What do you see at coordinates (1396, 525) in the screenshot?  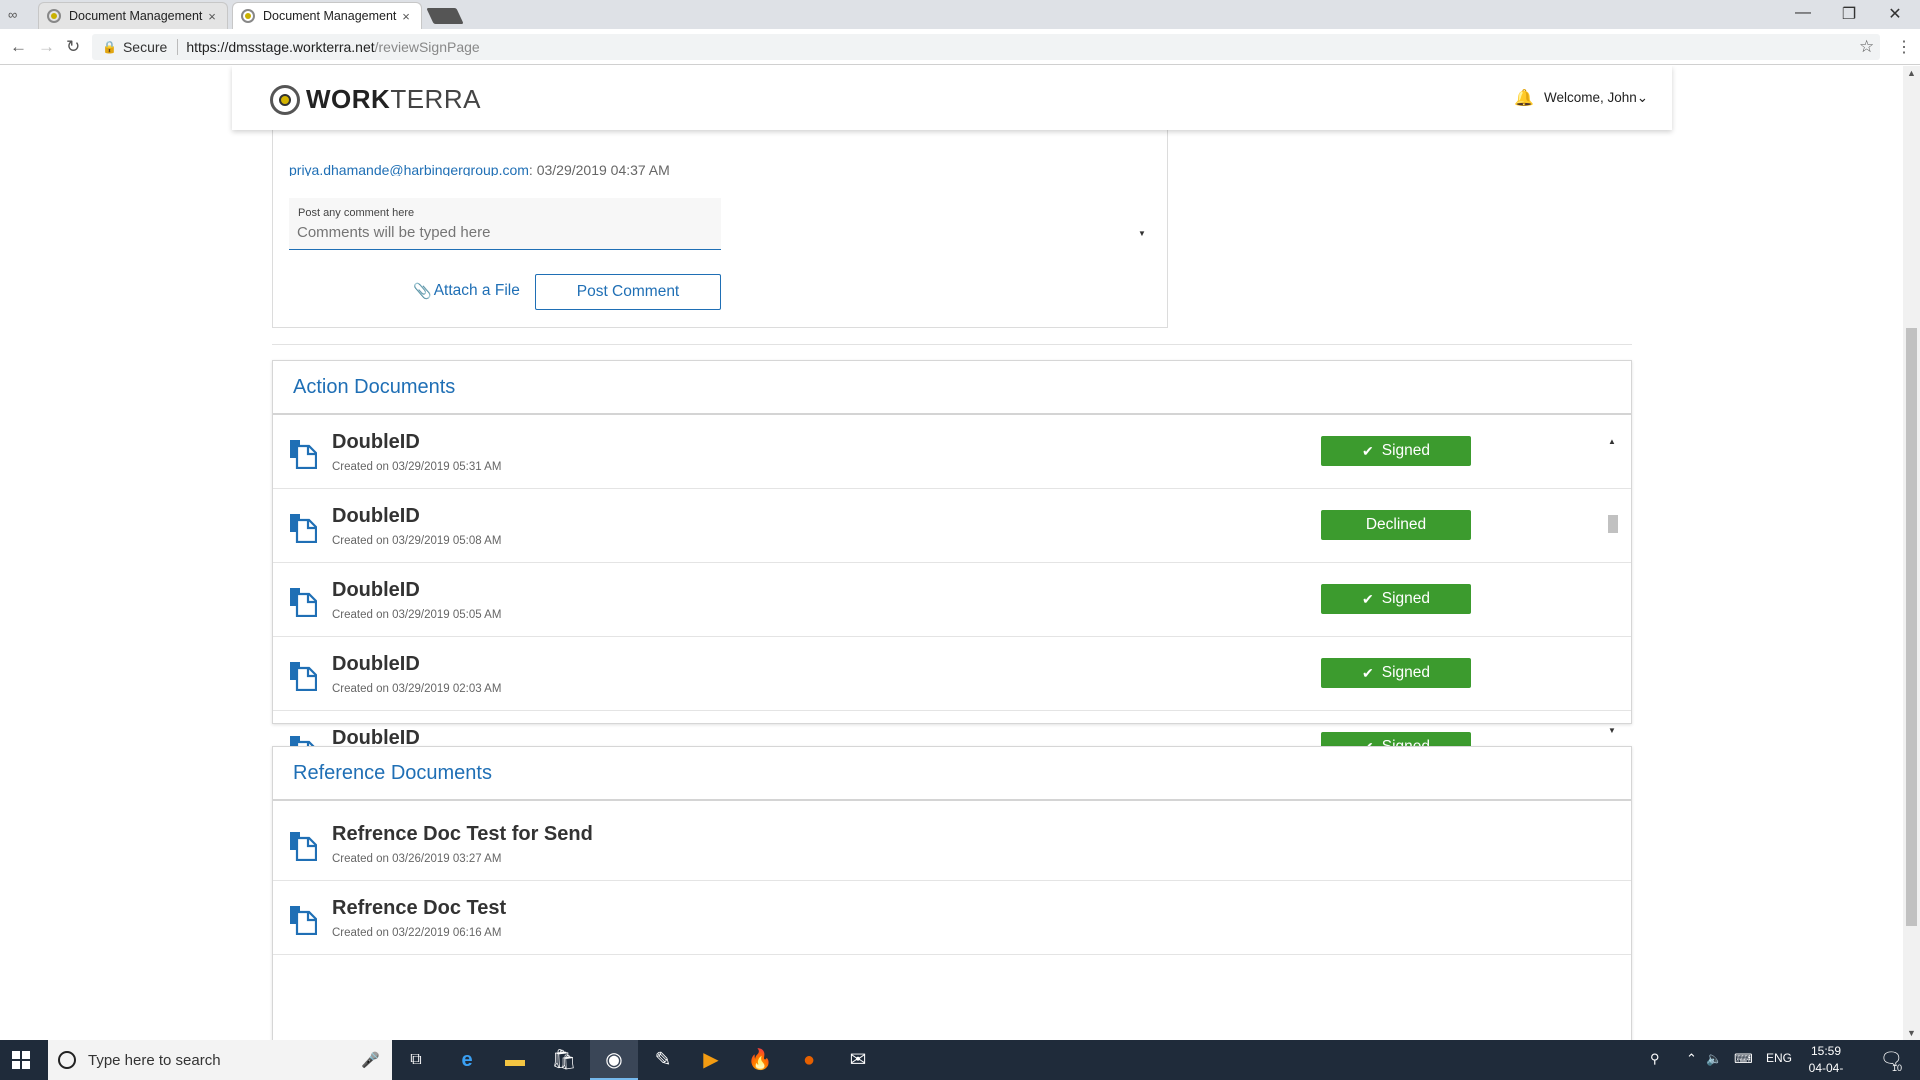 I see `status-badge: Declined` at bounding box center [1396, 525].